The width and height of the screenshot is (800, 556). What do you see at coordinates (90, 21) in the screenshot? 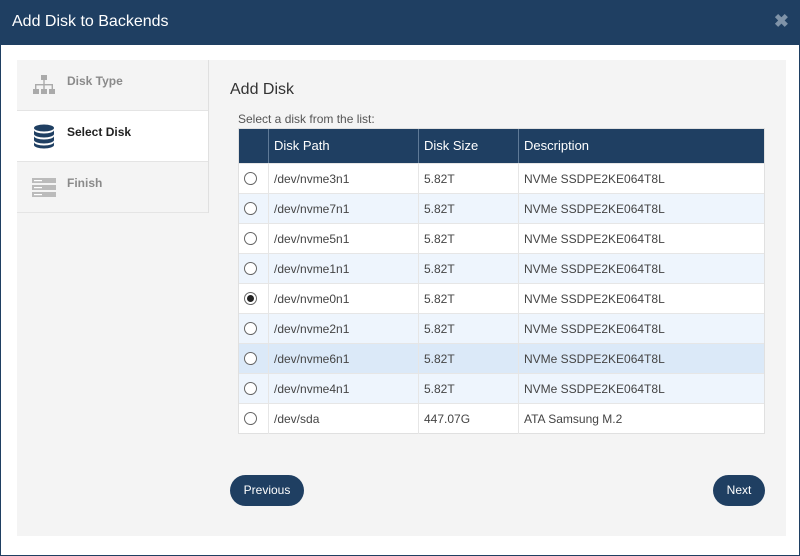
I see `dialog-title: Add Disk to Backends` at bounding box center [90, 21].